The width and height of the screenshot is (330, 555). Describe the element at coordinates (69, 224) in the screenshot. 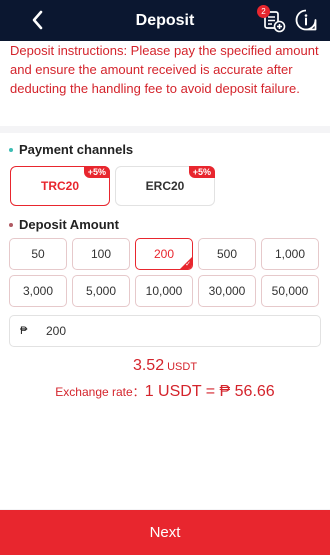

I see `deposit-amount-label: Deposit Amount` at that location.